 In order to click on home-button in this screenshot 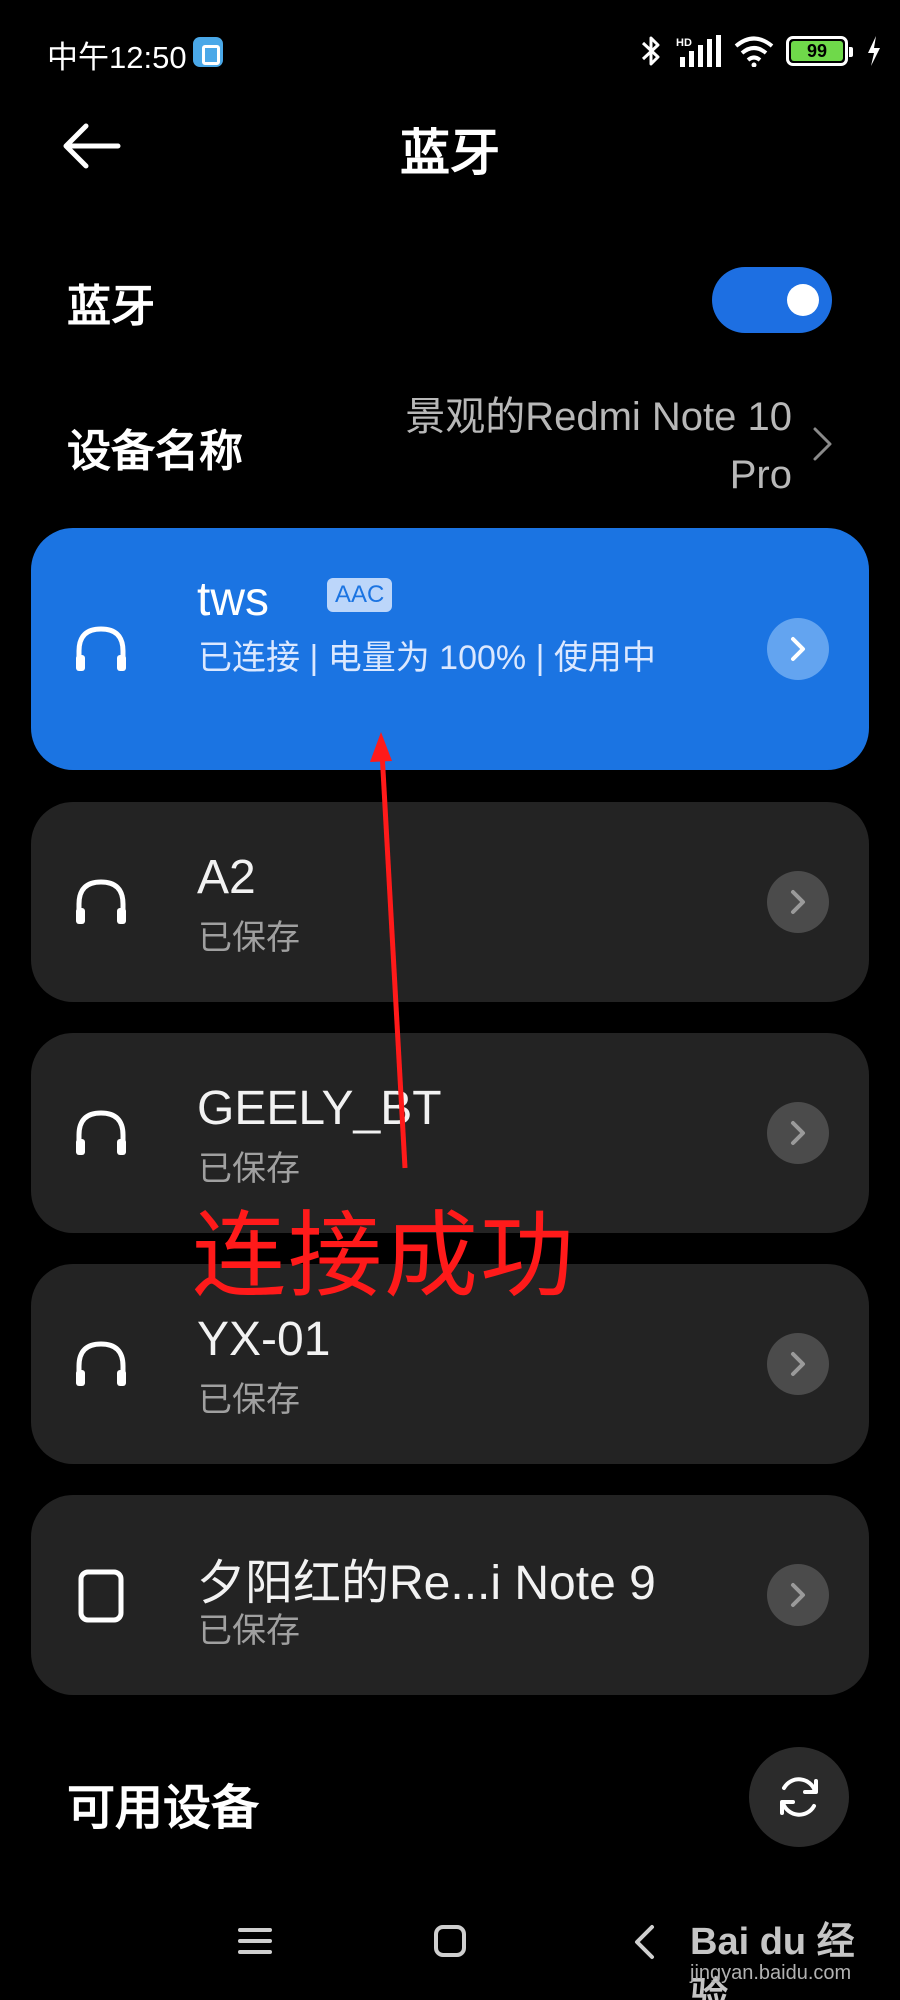, I will do `click(450, 1941)`.